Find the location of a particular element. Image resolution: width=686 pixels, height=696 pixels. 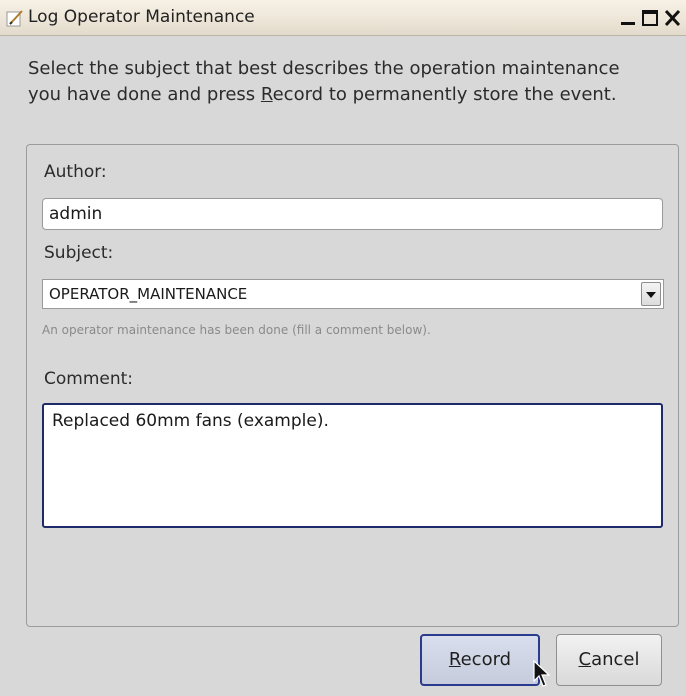

author-label: Author: is located at coordinates (75, 172).